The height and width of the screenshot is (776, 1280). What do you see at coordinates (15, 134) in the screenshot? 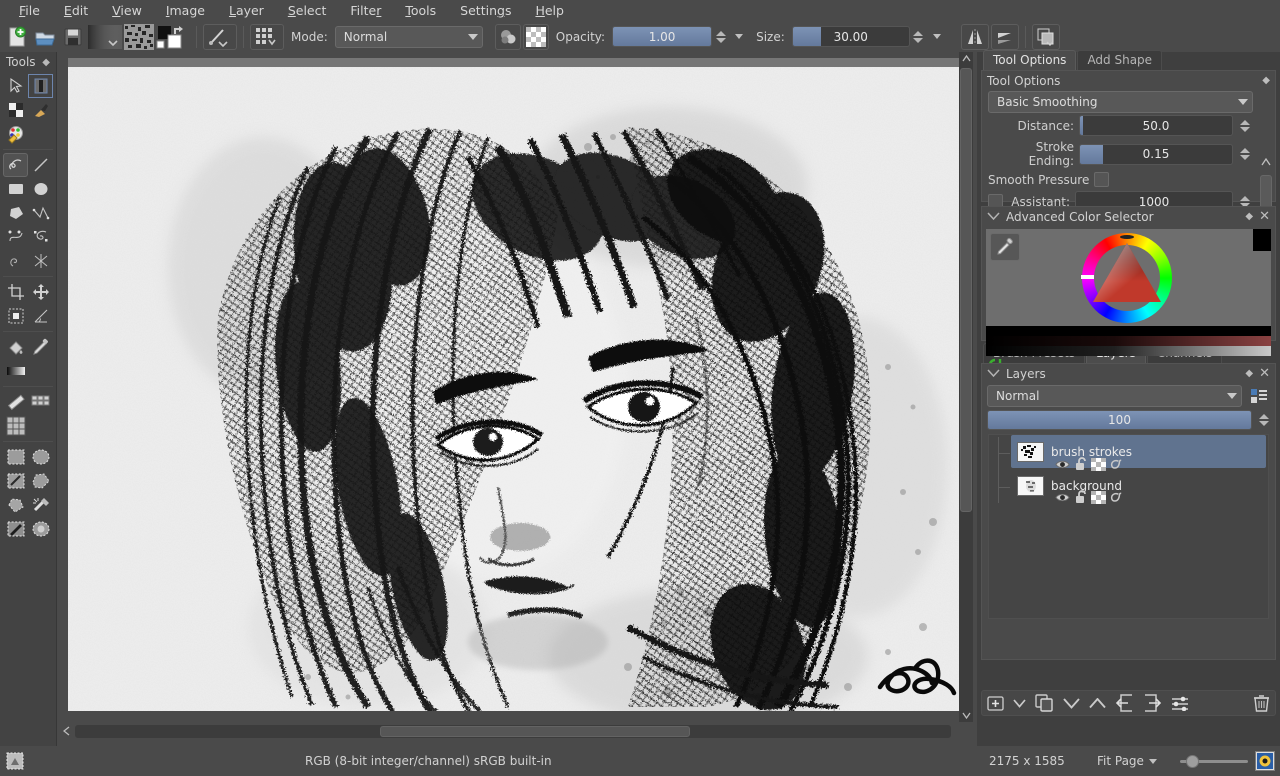
I see `tool-color-sampler-fill` at bounding box center [15, 134].